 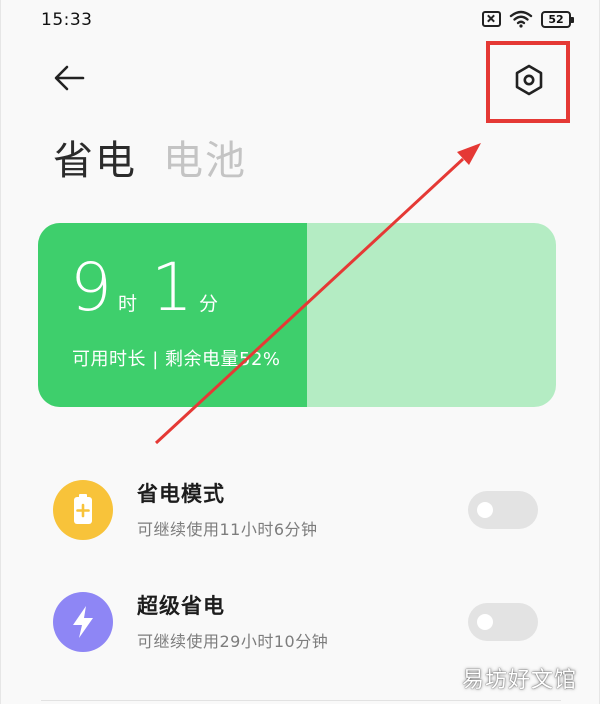 I want to click on wifi-icon, so click(x=521, y=19).